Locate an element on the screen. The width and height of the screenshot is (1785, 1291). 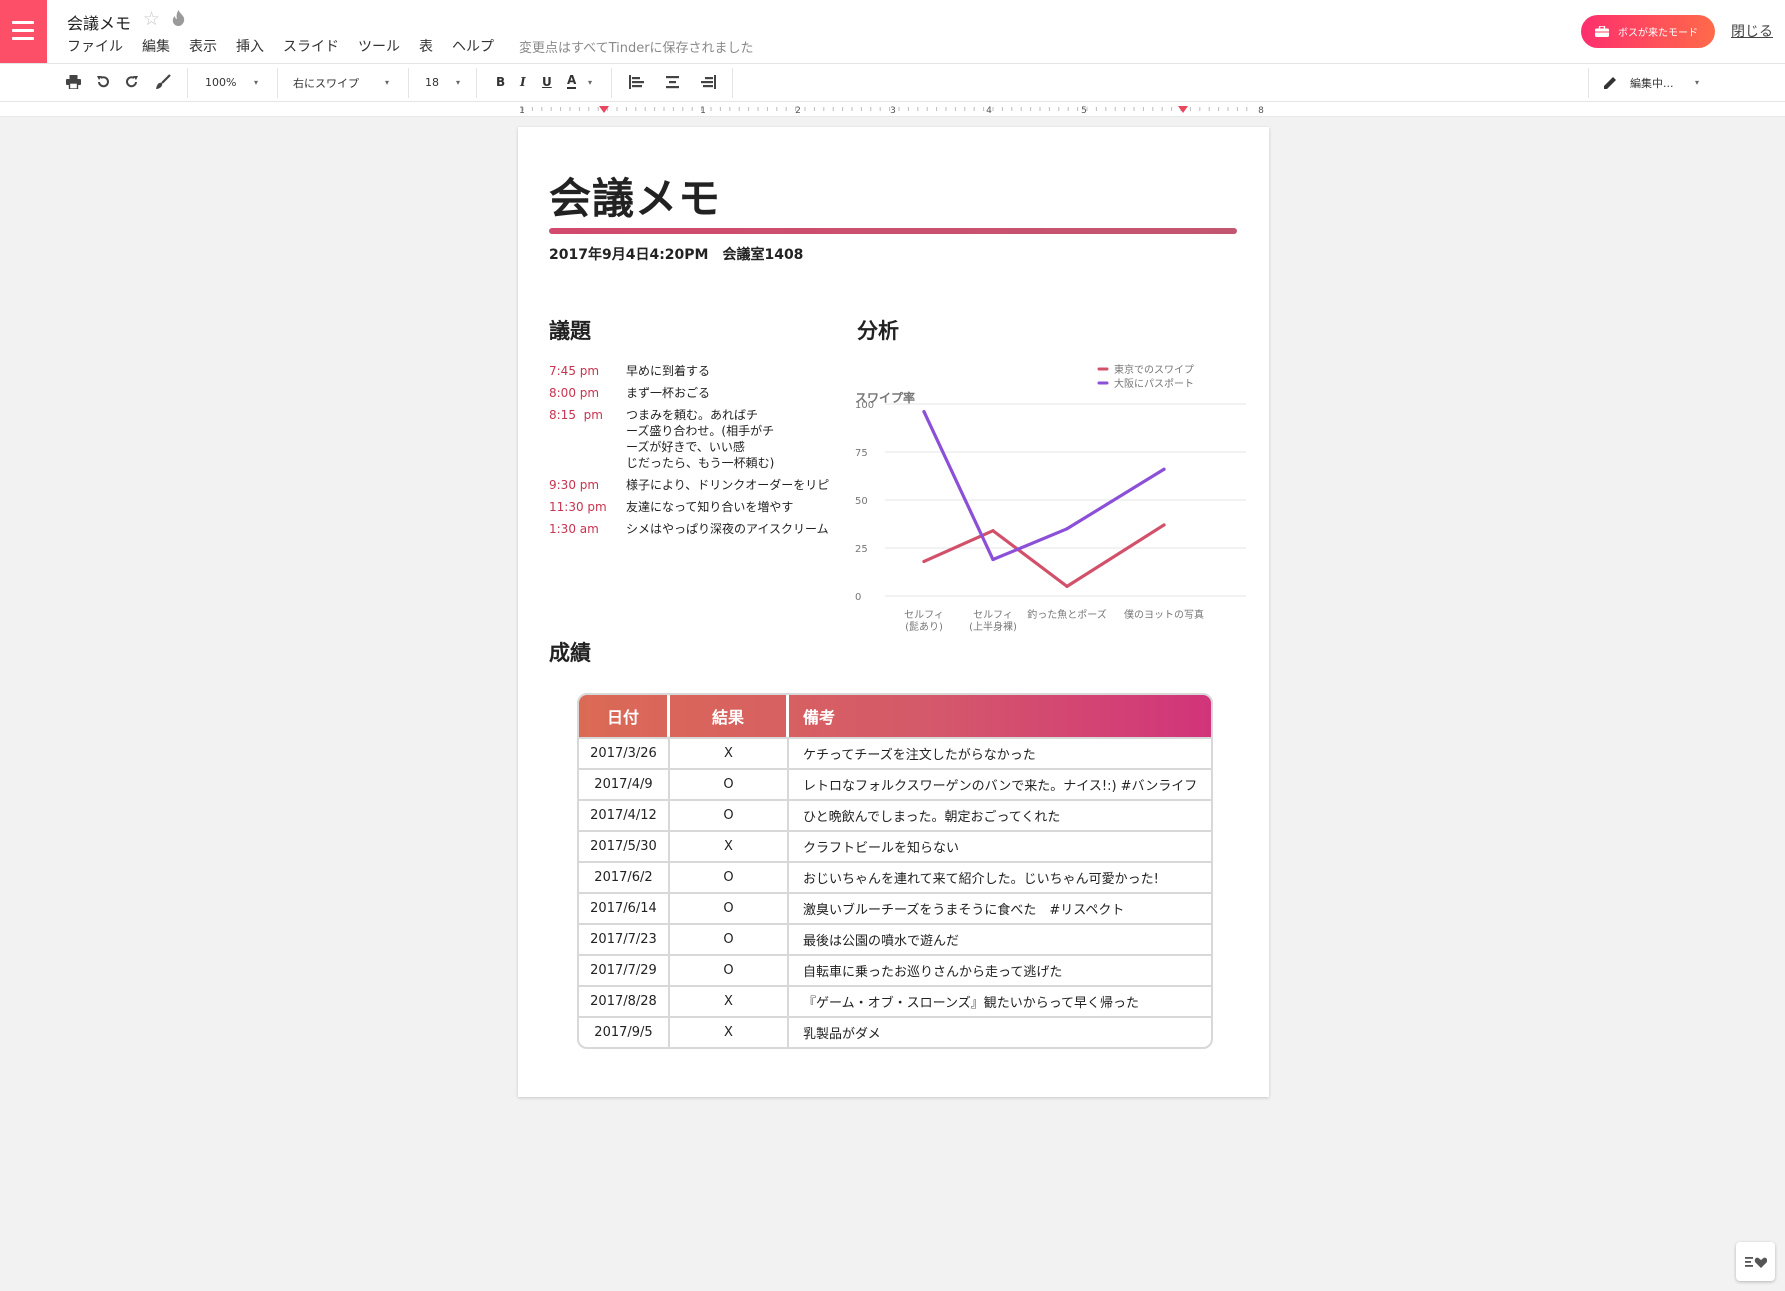
y-tick-label: 75 is located at coordinates (861, 453).